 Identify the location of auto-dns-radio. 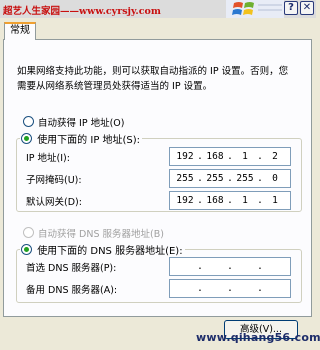
(28, 232).